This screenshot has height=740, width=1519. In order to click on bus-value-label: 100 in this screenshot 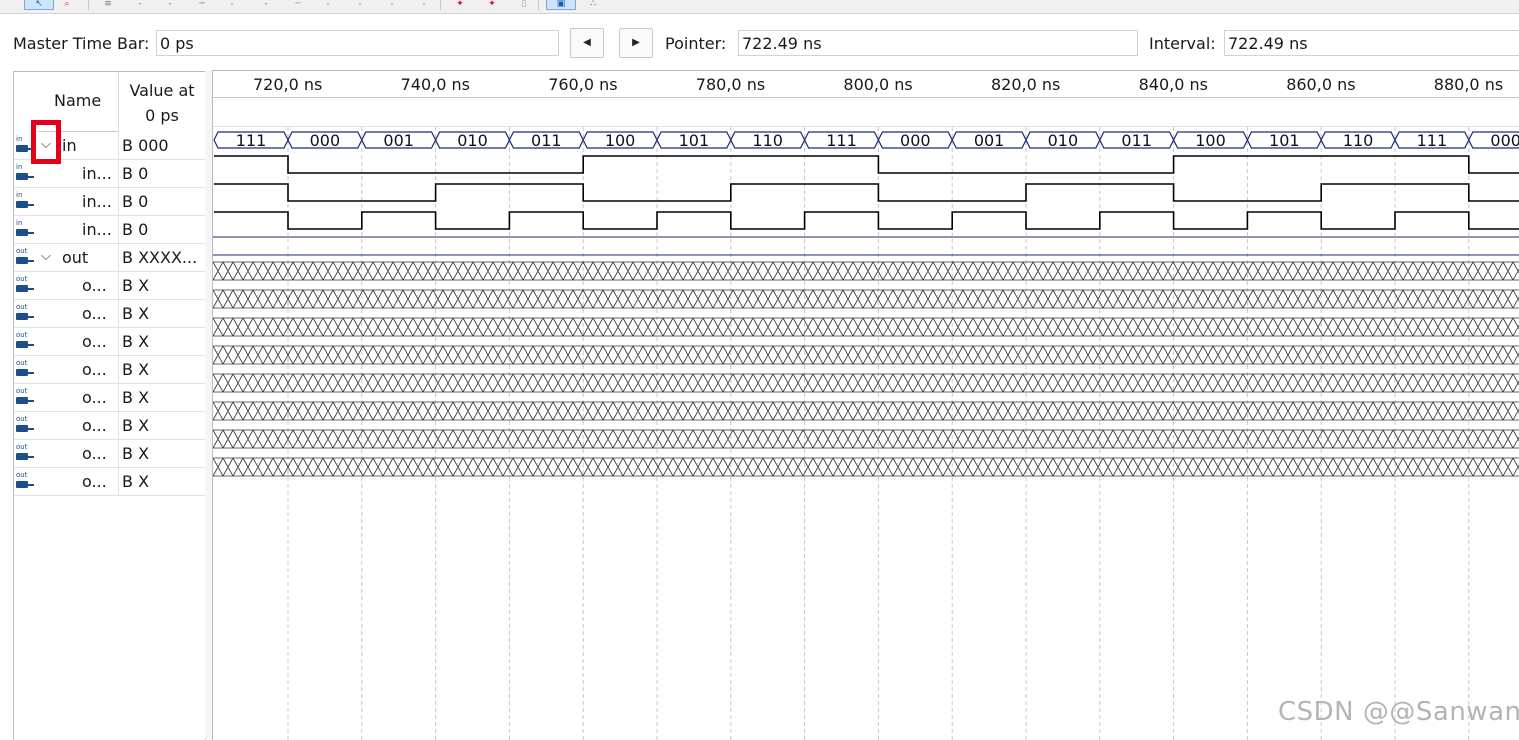, I will do `click(620, 140)`.